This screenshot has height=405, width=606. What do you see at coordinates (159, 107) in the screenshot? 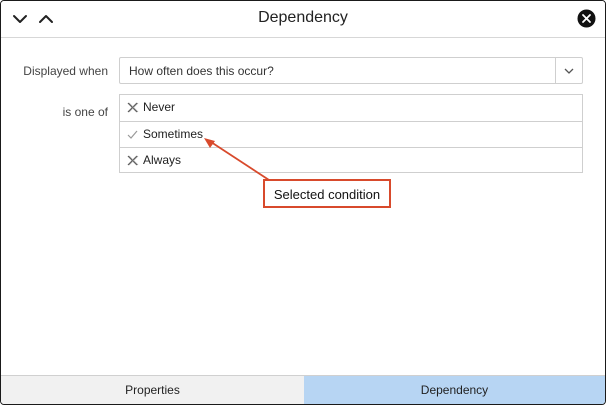
I see `option-label: Never` at bounding box center [159, 107].